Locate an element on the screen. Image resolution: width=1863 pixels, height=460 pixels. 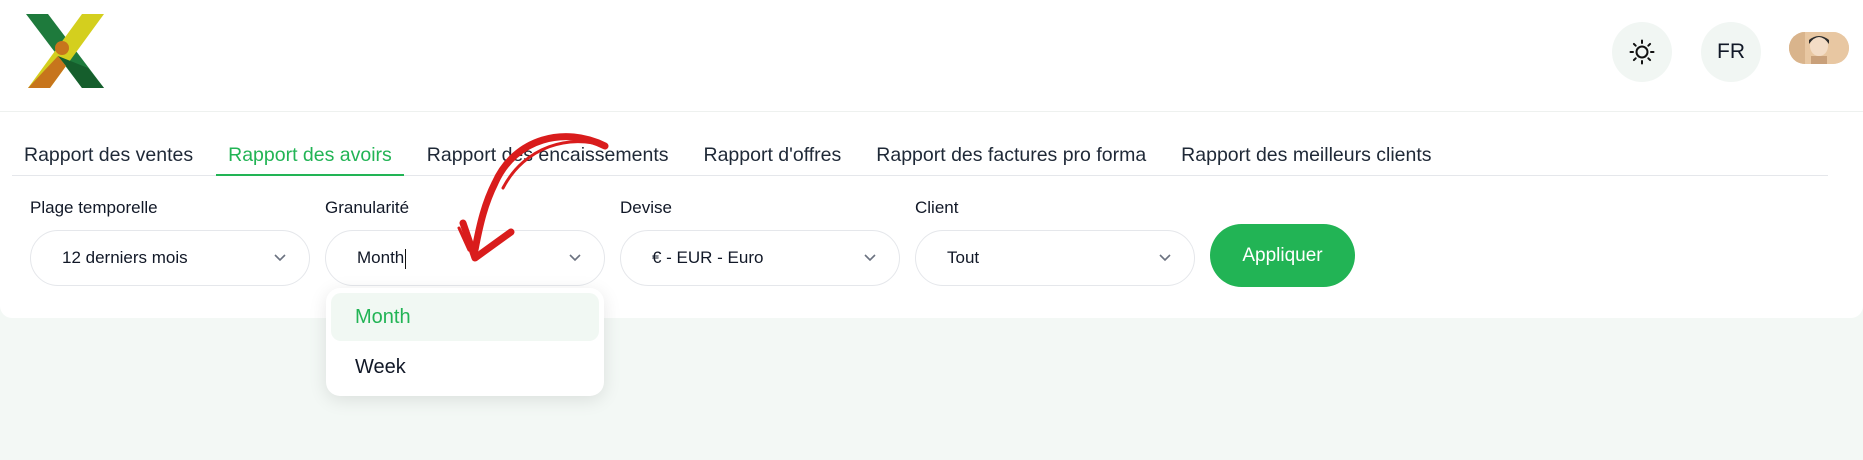
theme-toggle-button is located at coordinates (1642, 52).